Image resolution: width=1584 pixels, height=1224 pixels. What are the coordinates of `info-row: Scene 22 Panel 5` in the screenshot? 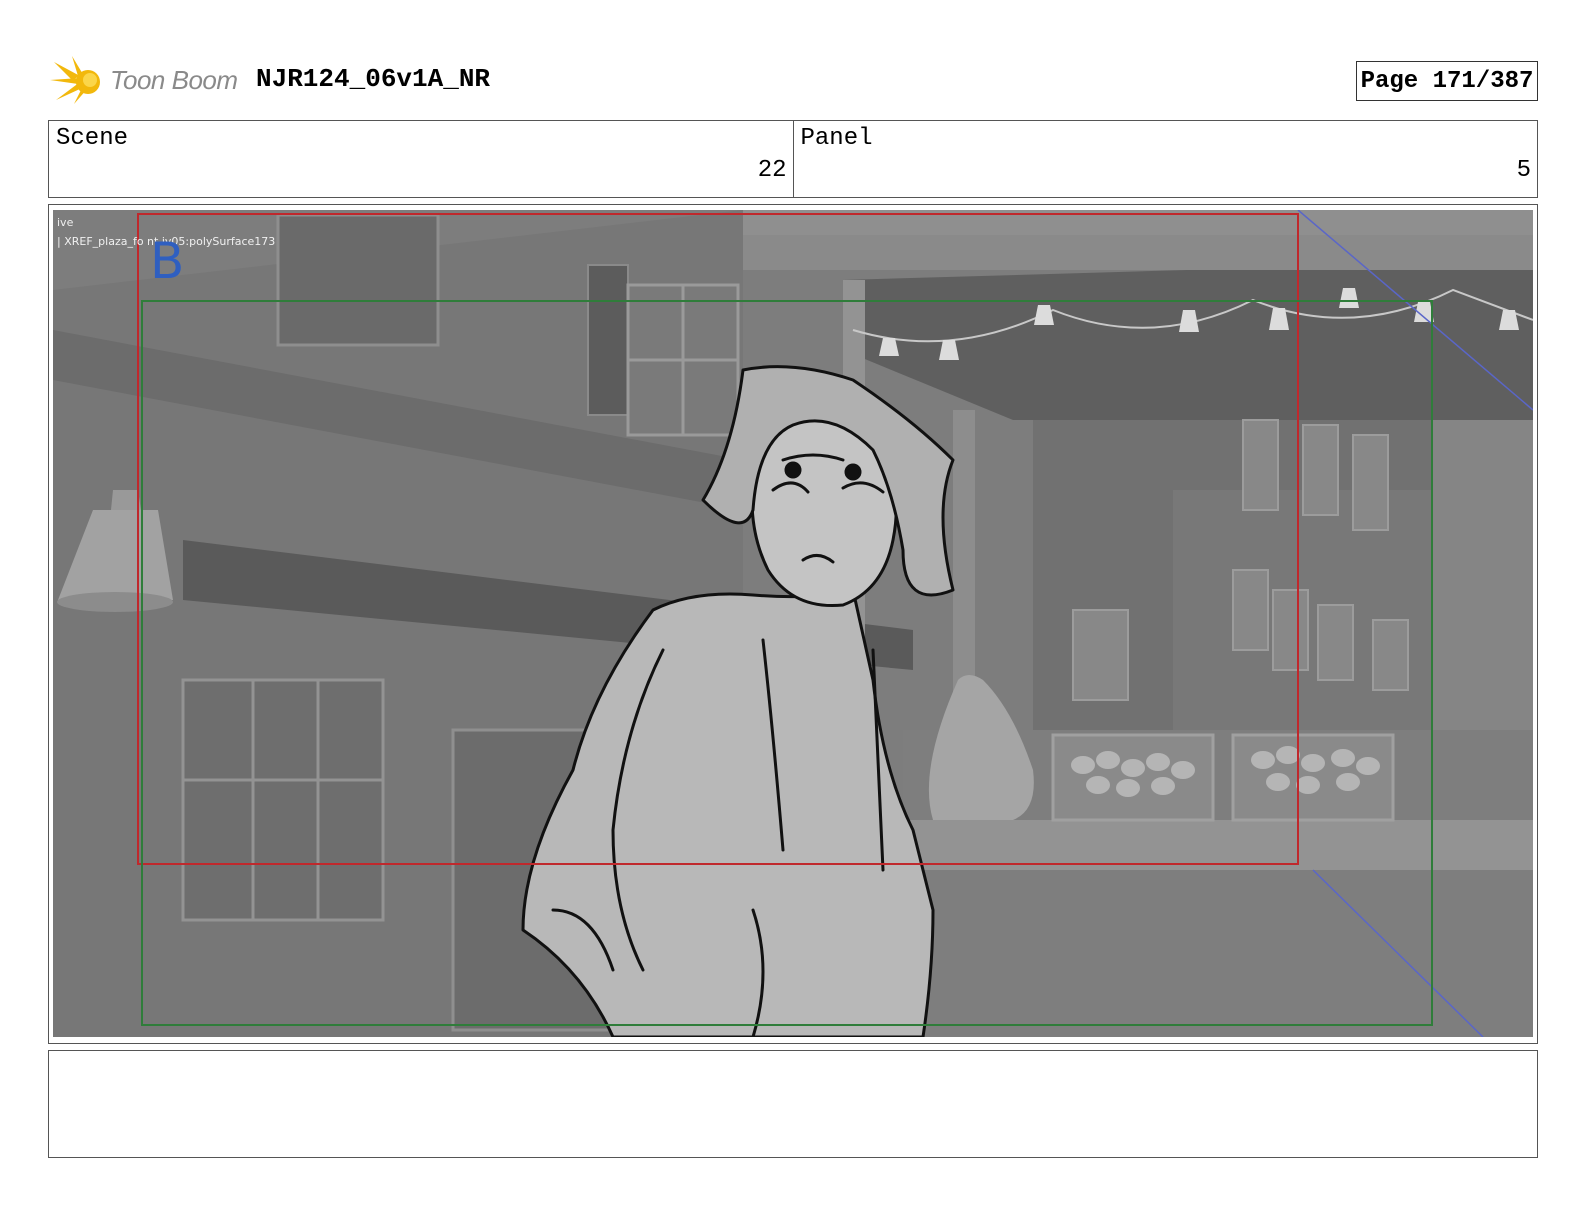 It's located at (793, 159).